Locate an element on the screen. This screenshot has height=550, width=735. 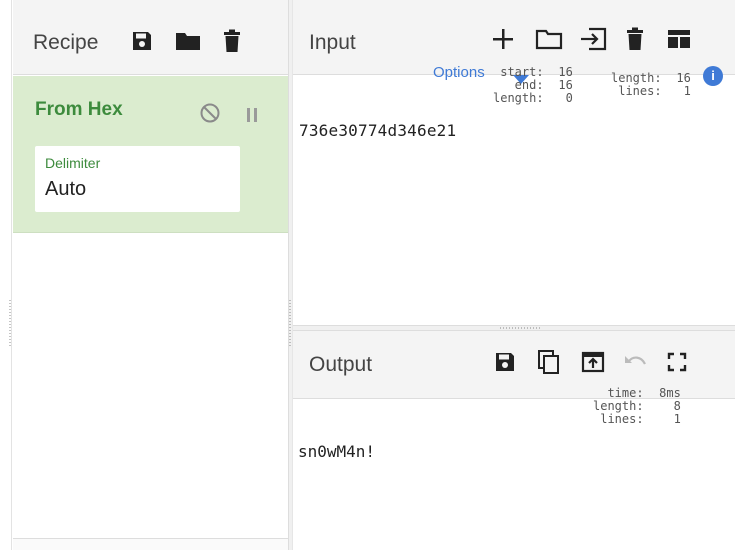
replace-input-icon is located at coordinates (593, 362).